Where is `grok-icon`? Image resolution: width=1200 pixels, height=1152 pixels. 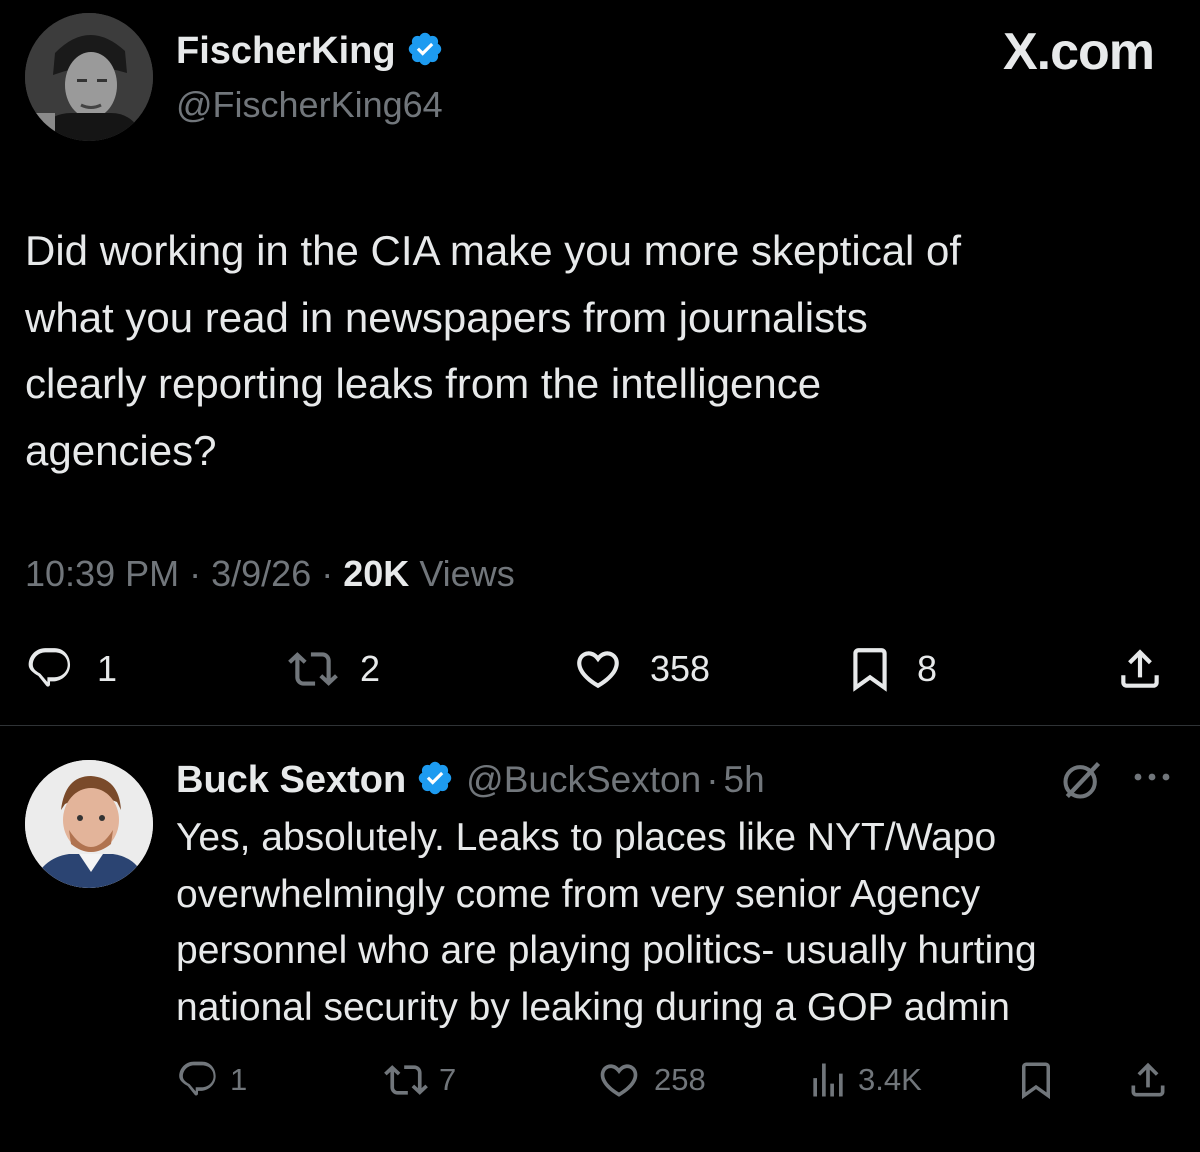 grok-icon is located at coordinates (1082, 782).